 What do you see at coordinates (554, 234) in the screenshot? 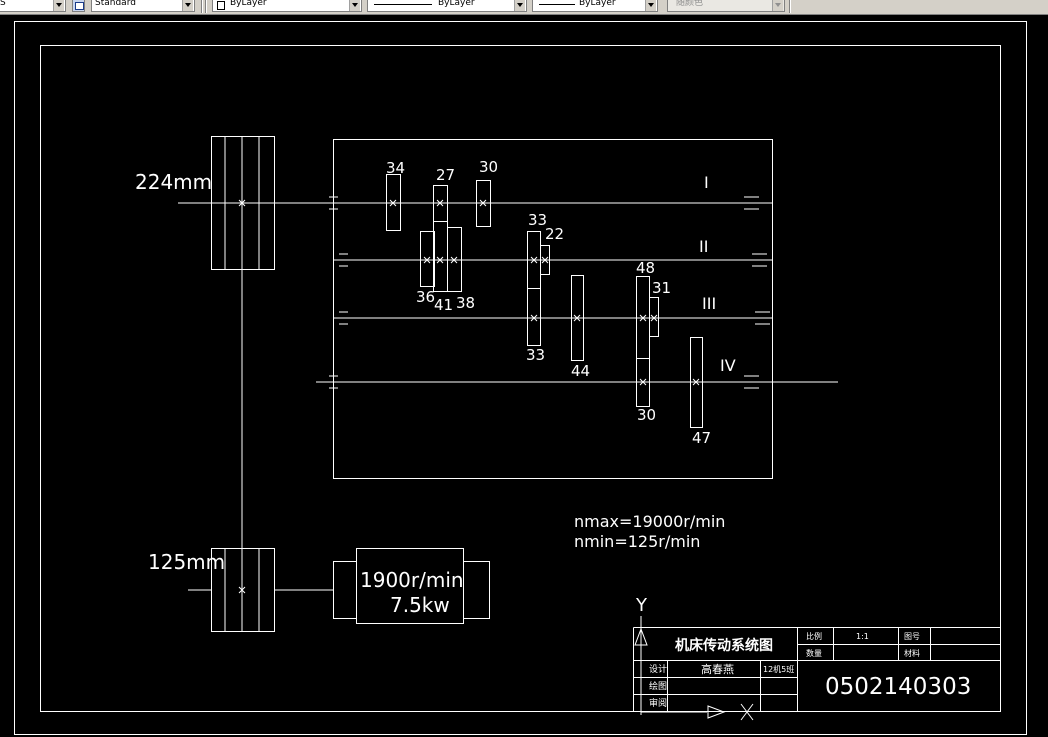
I see `gear-label: 22` at bounding box center [554, 234].